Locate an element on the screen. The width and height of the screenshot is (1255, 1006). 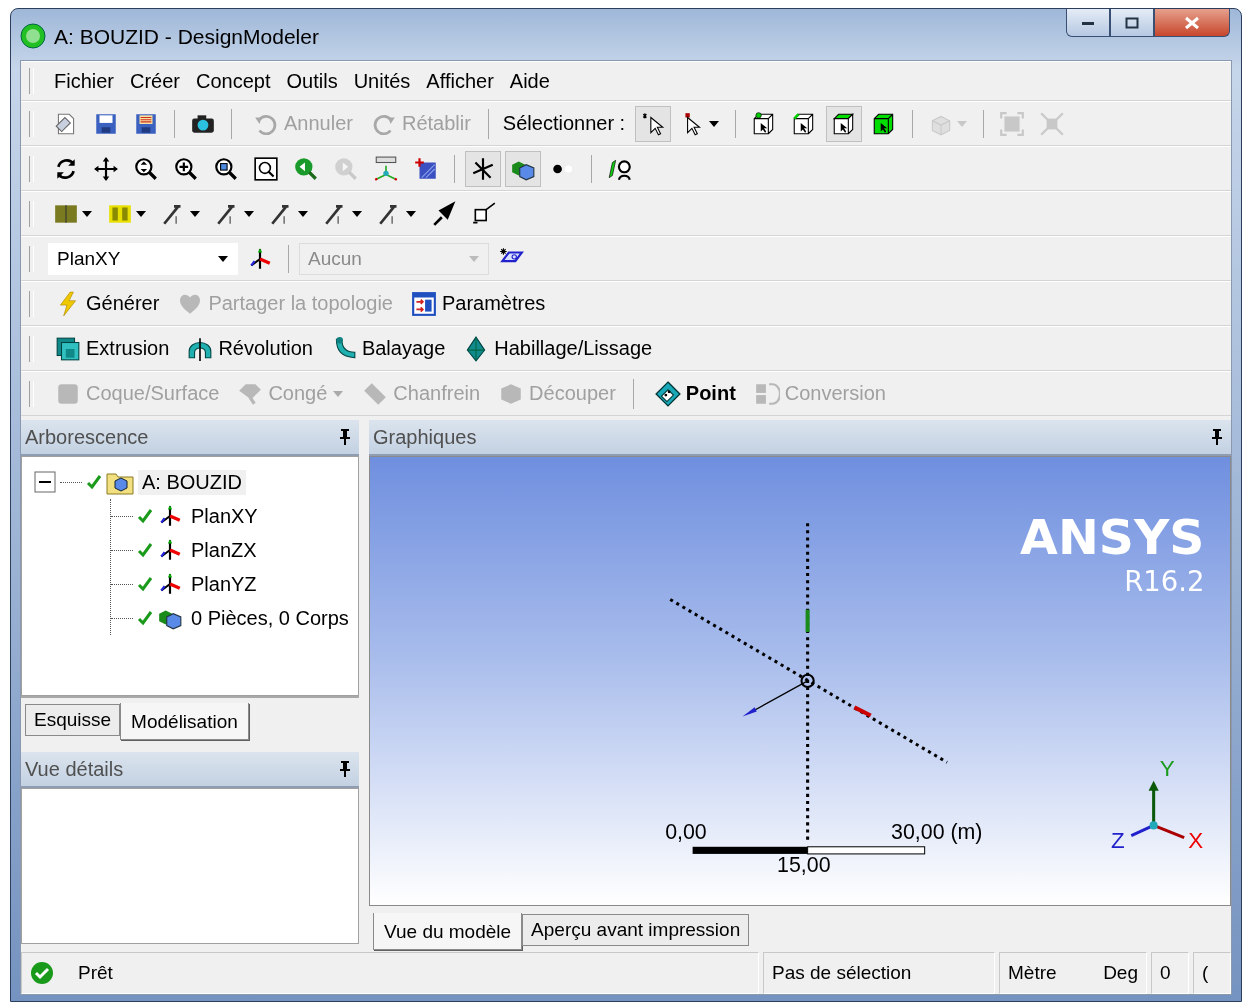
maximize-button is located at coordinates (1132, 23).